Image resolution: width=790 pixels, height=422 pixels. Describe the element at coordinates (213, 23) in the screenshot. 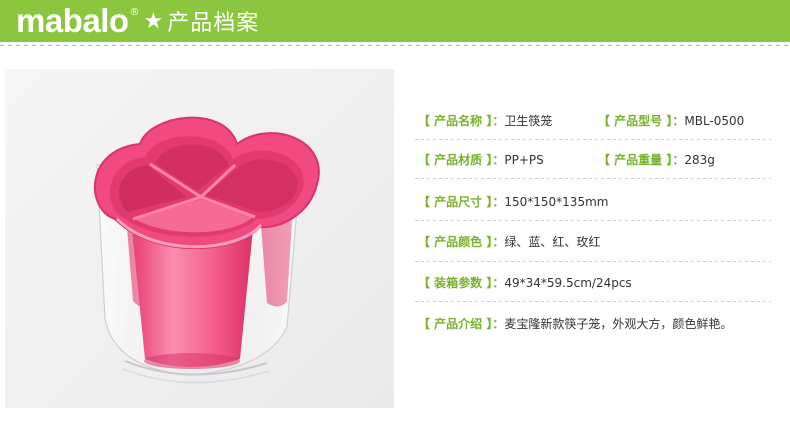

I see `page-title: 产品档案` at that location.